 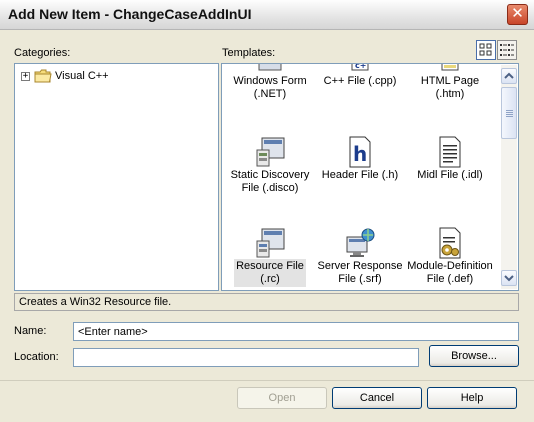 I want to click on template-label: Module-Definition File (.def), so click(x=450, y=272).